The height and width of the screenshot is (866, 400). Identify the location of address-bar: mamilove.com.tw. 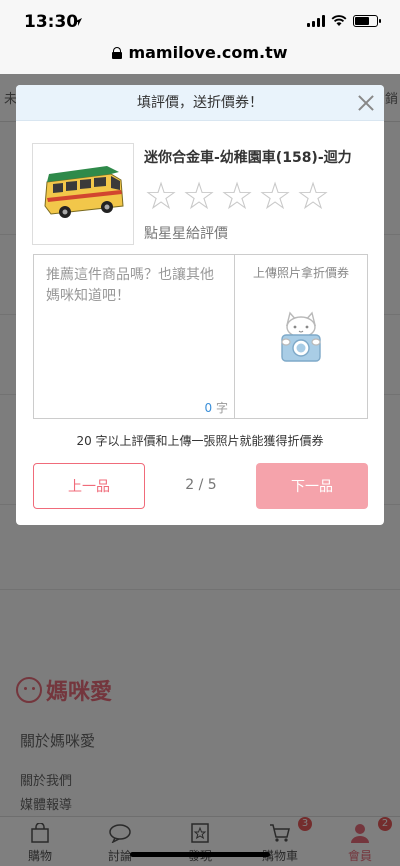
(200, 57).